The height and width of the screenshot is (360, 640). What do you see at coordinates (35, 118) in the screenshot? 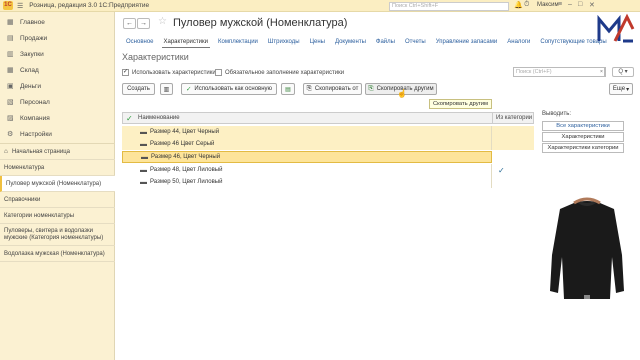
I see `sidebar-item-label: Компания` at bounding box center [35, 118].